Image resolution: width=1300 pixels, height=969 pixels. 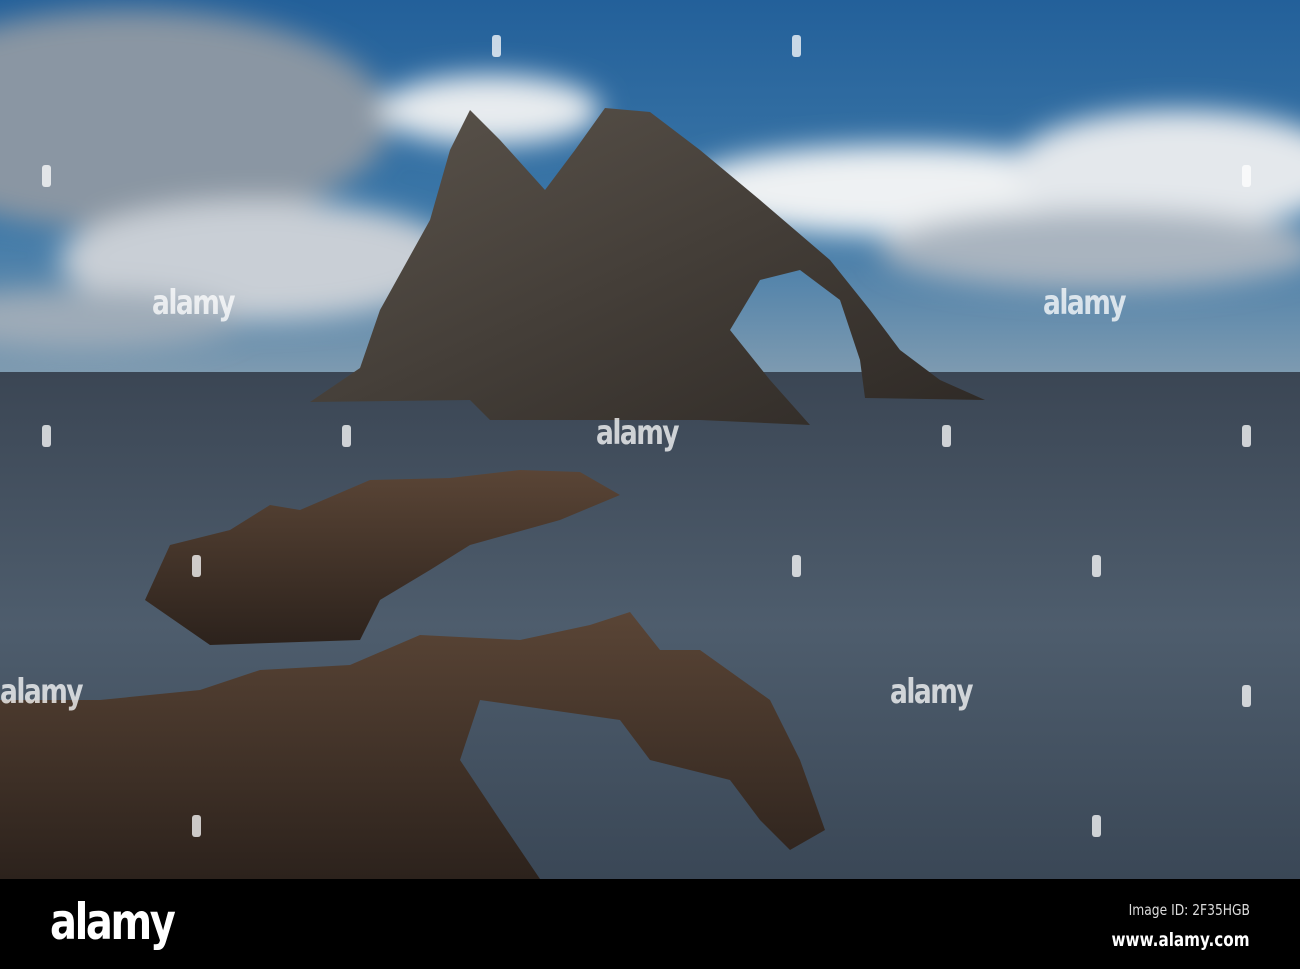 What do you see at coordinates (113, 922) in the screenshot?
I see `alamy-logo: alamy` at bounding box center [113, 922].